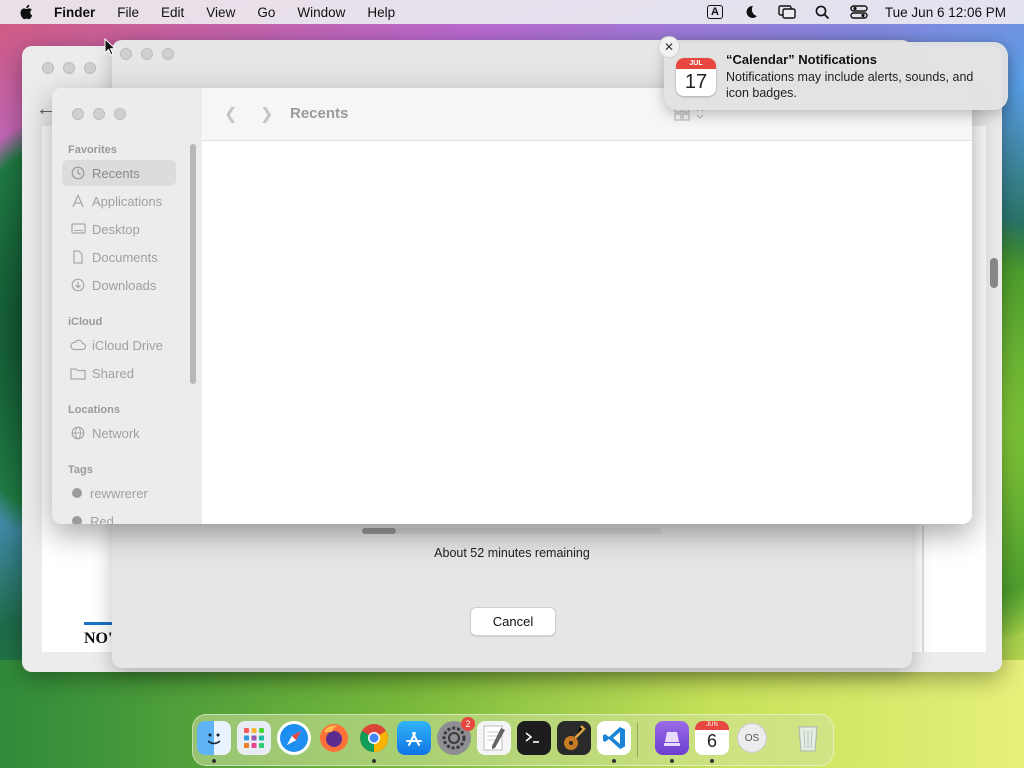  What do you see at coordinates (78, 229) in the screenshot?
I see `desktop-icon` at bounding box center [78, 229].